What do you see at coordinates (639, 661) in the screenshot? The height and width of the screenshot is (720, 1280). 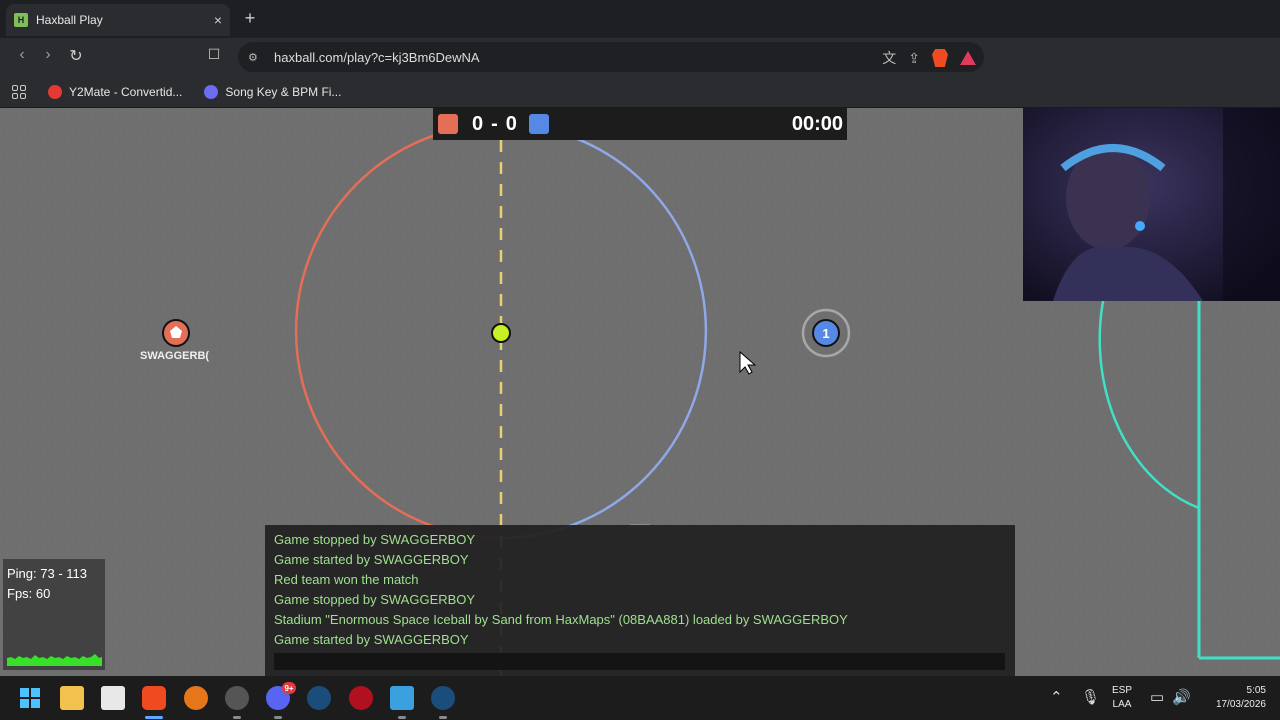 I see `chat-input` at bounding box center [639, 661].